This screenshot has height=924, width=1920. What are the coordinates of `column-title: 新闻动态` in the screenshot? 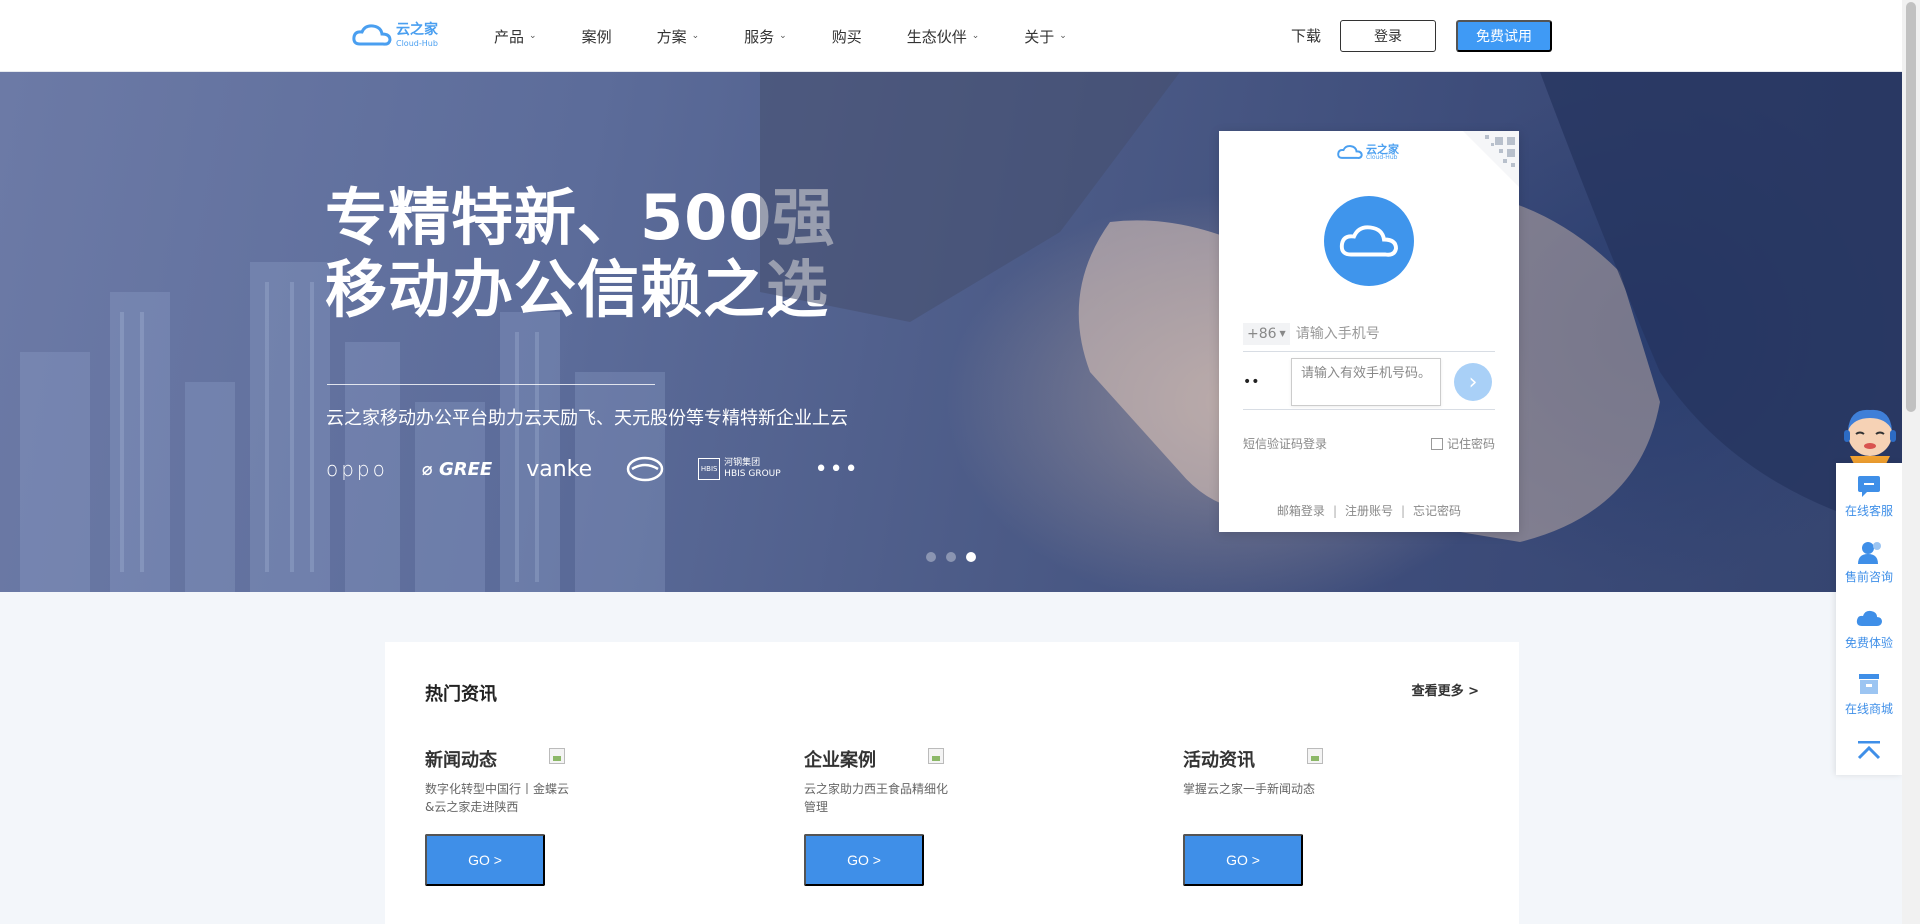 It's located at (461, 760).